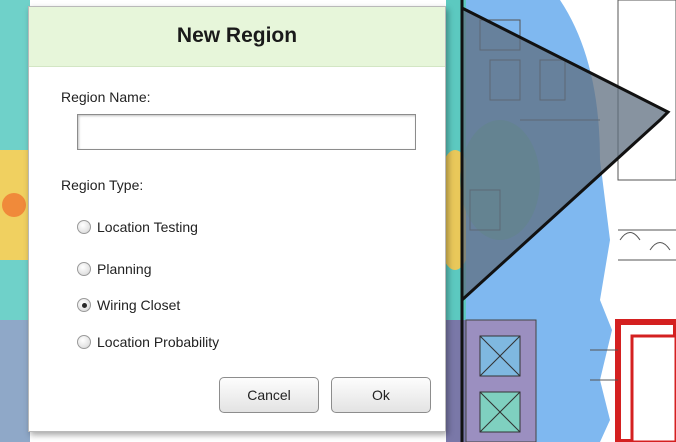 The height and width of the screenshot is (442, 676). What do you see at coordinates (147, 227) in the screenshot?
I see `radio-label: Location Testing` at bounding box center [147, 227].